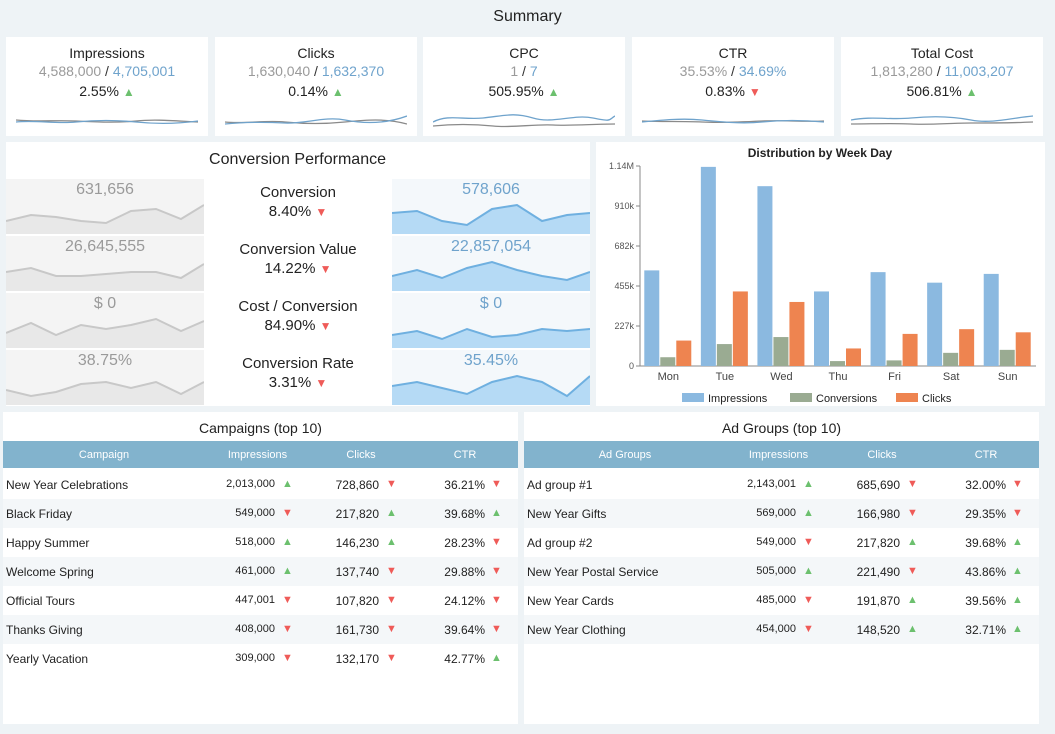 The image size is (1055, 734). I want to click on kpi-name: CPC, so click(524, 53).